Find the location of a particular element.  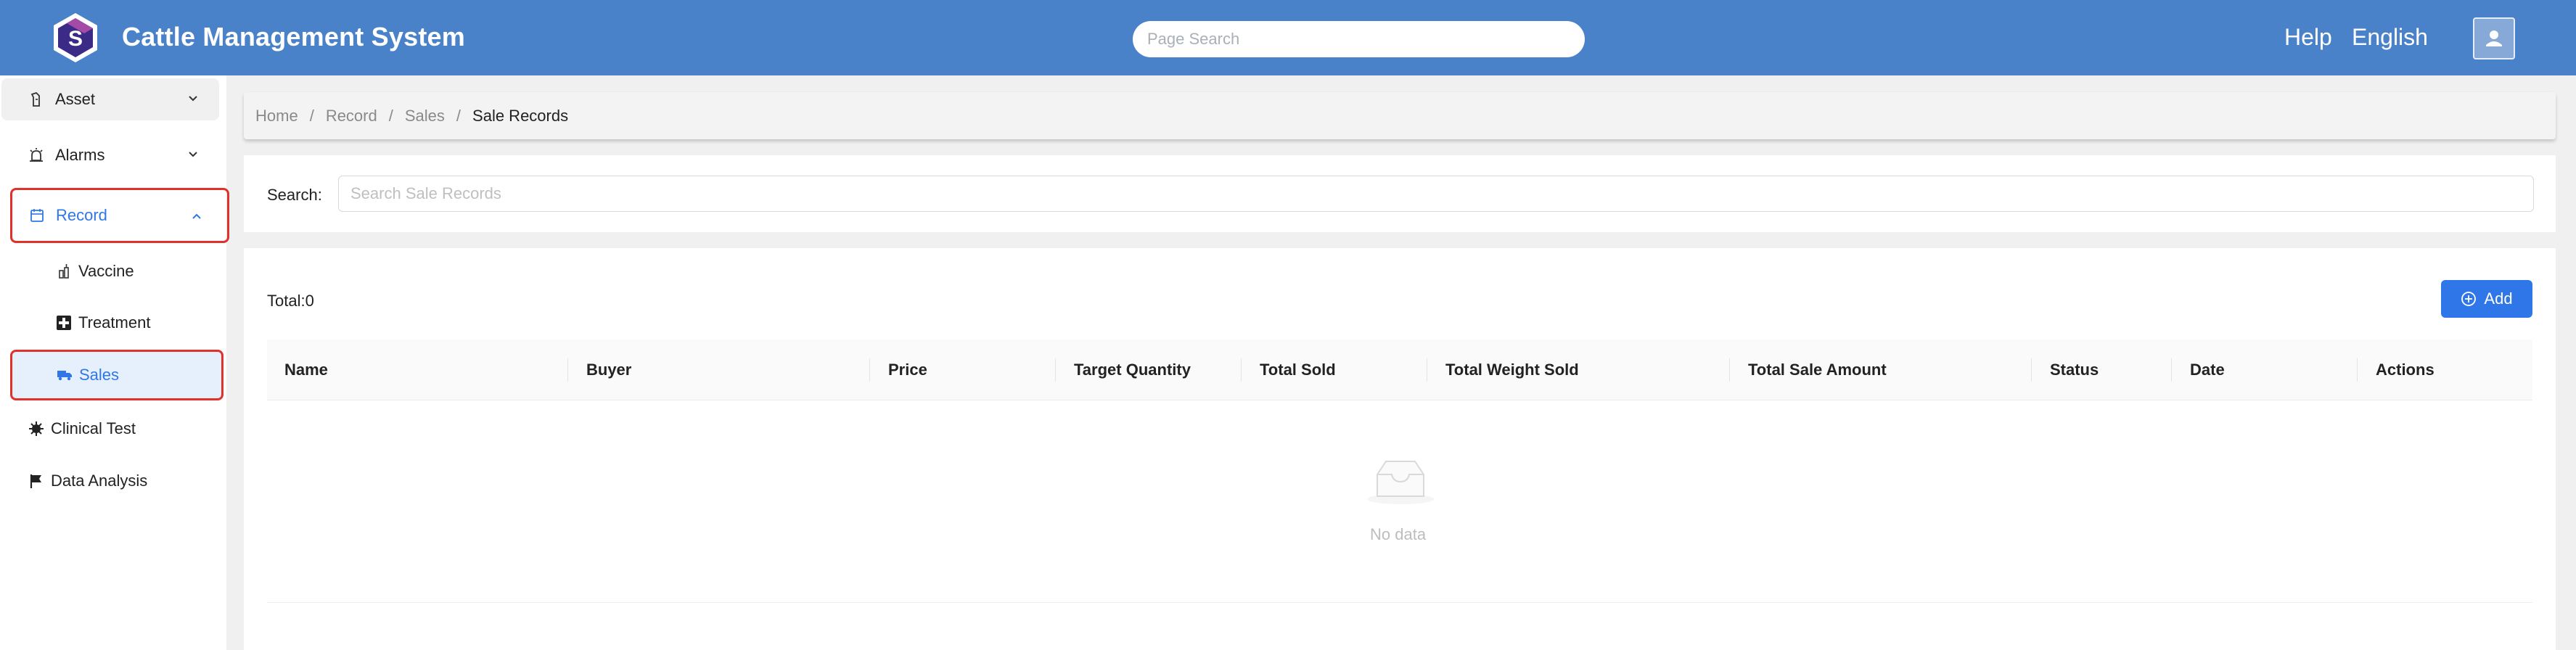

sidebar-item-label: Vaccine is located at coordinates (106, 271).